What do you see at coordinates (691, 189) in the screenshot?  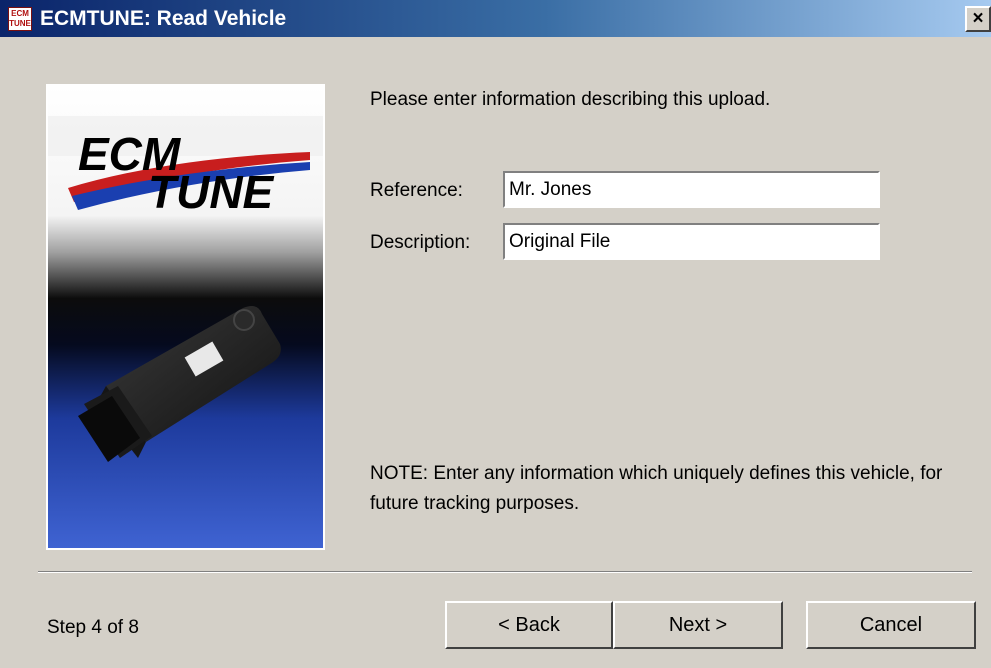 I see `reference-field` at bounding box center [691, 189].